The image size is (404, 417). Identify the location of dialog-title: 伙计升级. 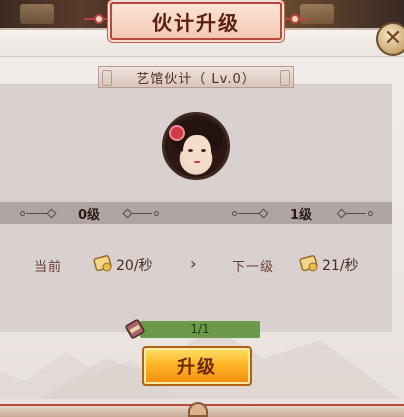
(196, 21).